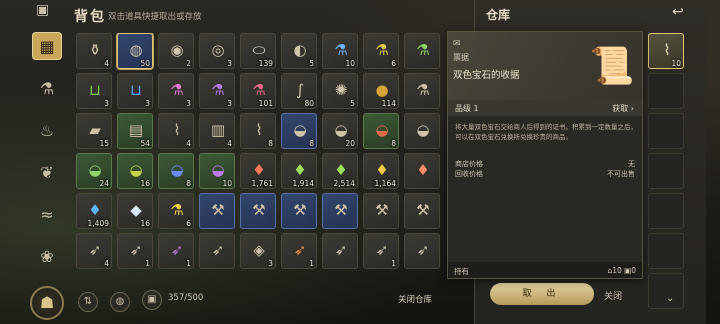 This screenshot has height=324, width=720. What do you see at coordinates (106, 263) in the screenshot?
I see `item-count: 4` at bounding box center [106, 263].